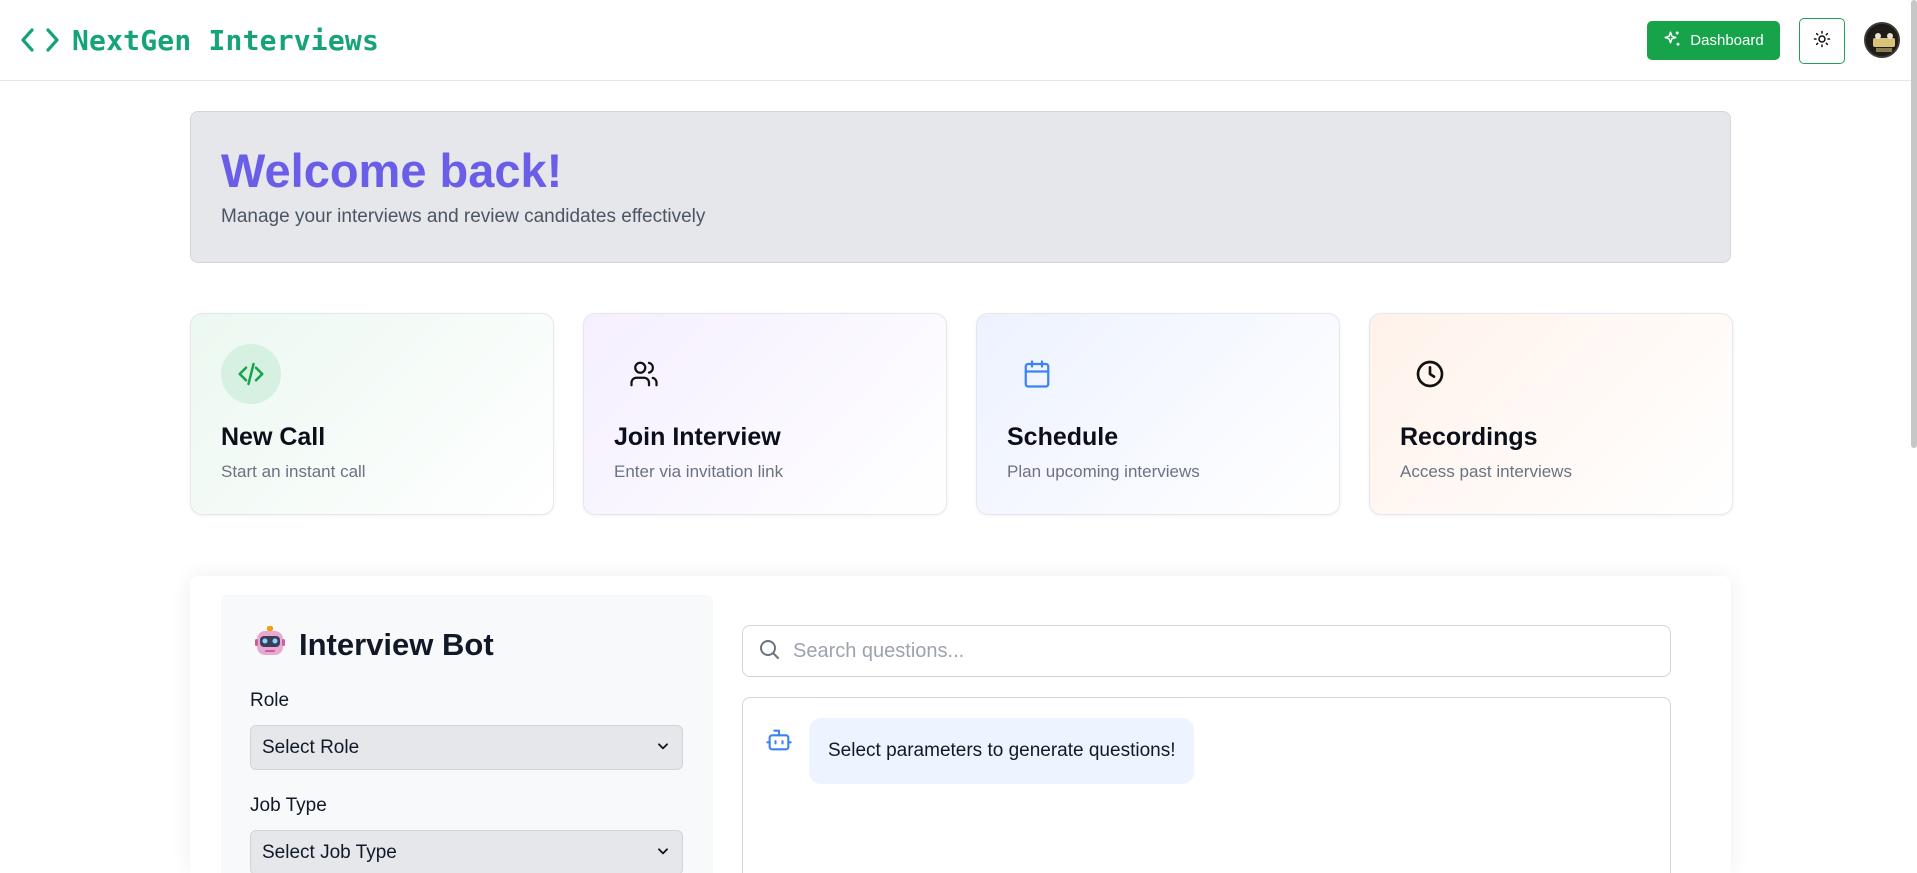 The height and width of the screenshot is (873, 1917). What do you see at coordinates (1430, 374) in the screenshot?
I see `clock-icon` at bounding box center [1430, 374].